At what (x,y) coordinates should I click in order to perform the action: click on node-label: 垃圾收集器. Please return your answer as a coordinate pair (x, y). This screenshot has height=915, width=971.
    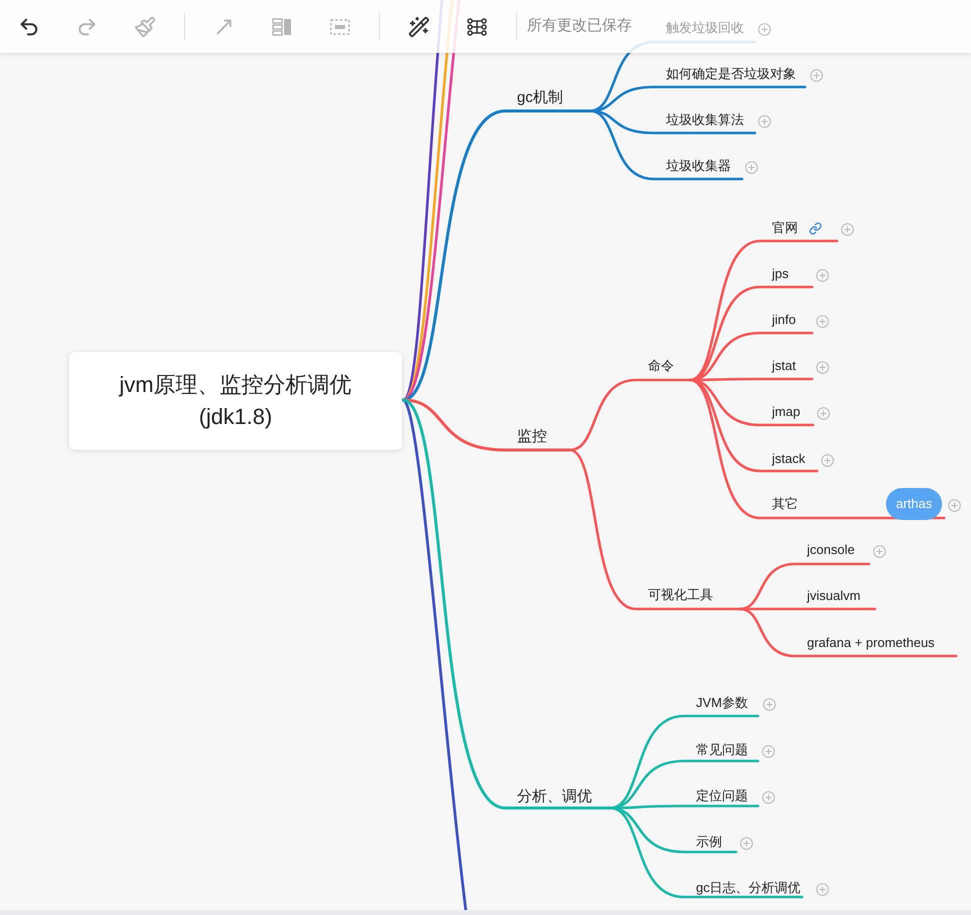
    Looking at the image, I should click on (698, 166).